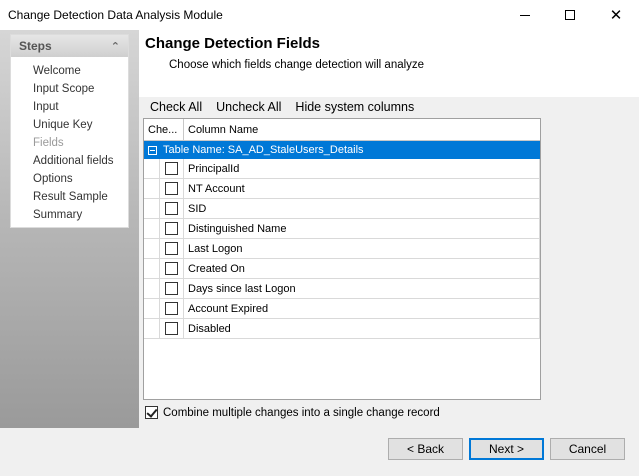 The height and width of the screenshot is (476, 639). What do you see at coordinates (80, 107) in the screenshot?
I see `step-item: Input` at bounding box center [80, 107].